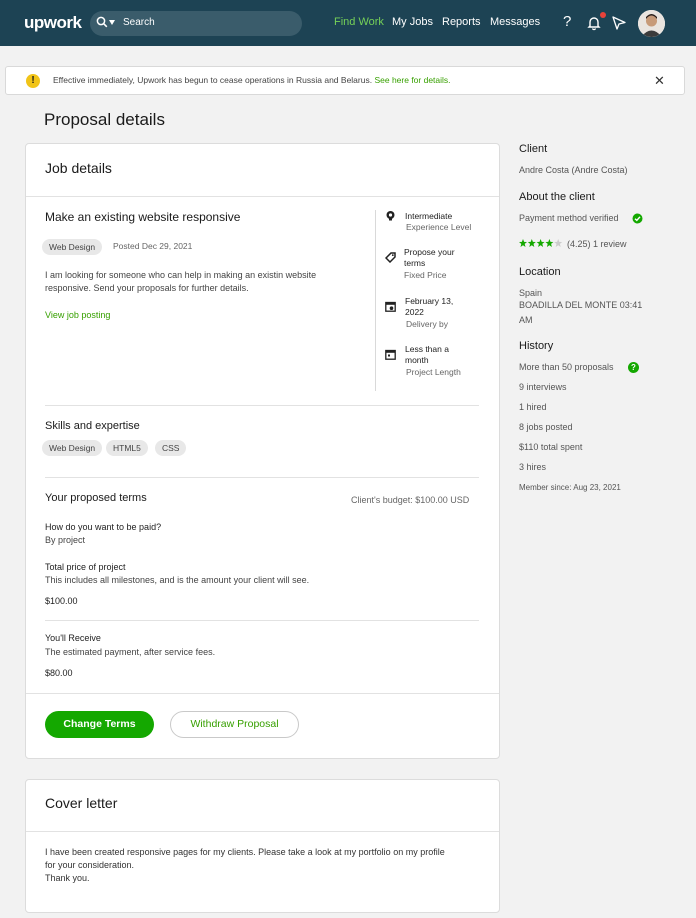  I want to click on project-length-value: Less than a, so click(427, 349).